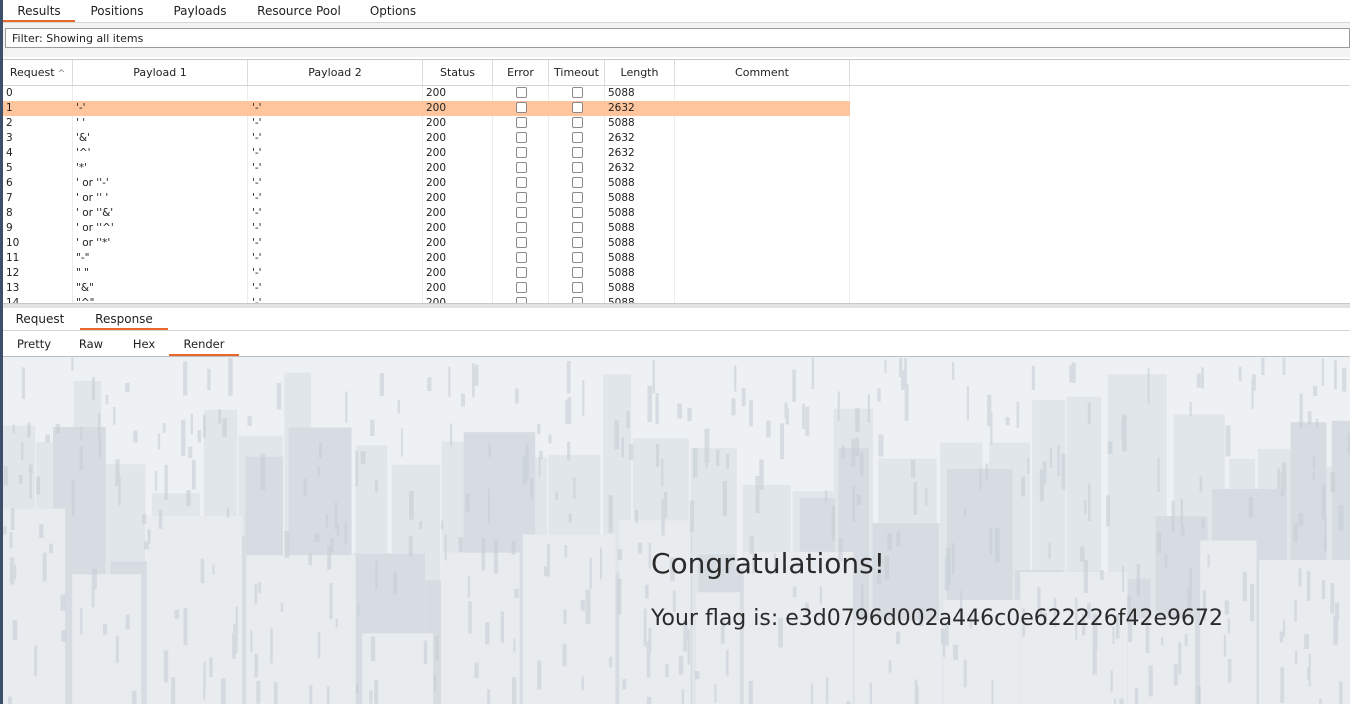 The image size is (1350, 704). Describe the element at coordinates (124, 319) in the screenshot. I see `tab-response: Response` at that location.